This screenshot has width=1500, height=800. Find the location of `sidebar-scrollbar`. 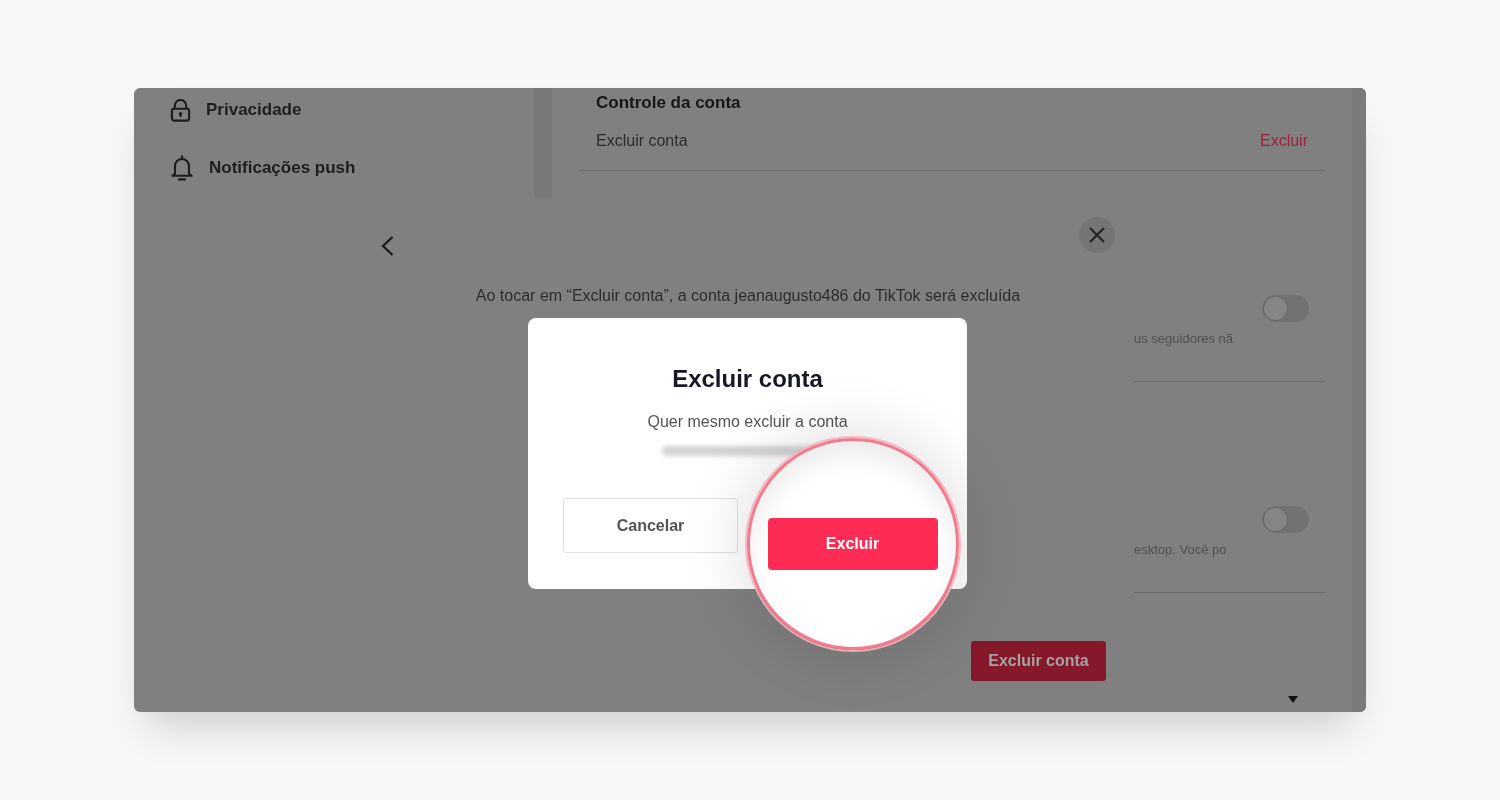

sidebar-scrollbar is located at coordinates (543, 143).